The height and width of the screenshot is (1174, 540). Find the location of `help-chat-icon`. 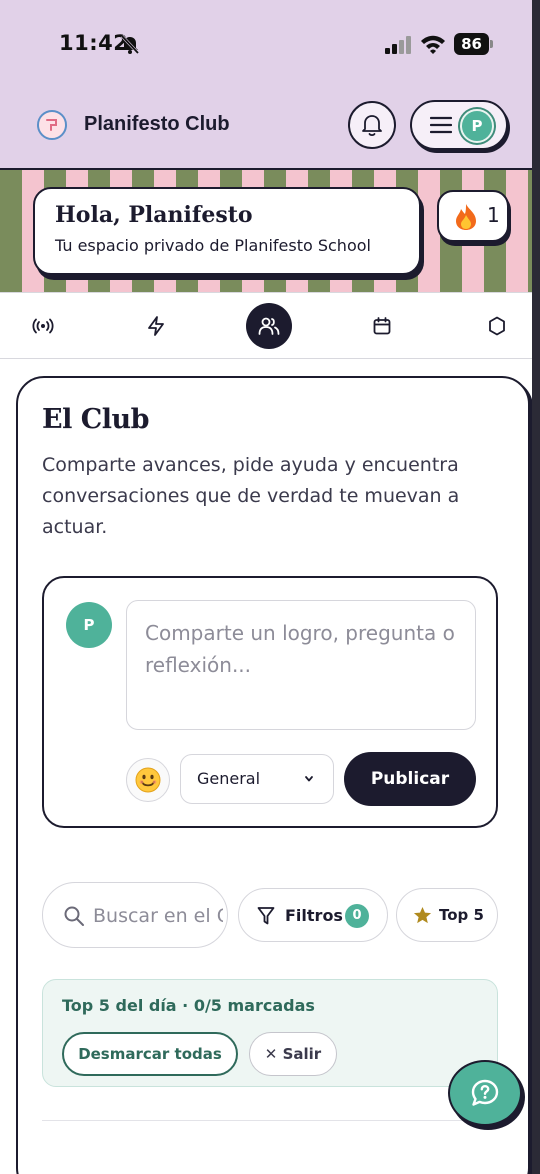

help-chat-icon is located at coordinates (485, 1092).